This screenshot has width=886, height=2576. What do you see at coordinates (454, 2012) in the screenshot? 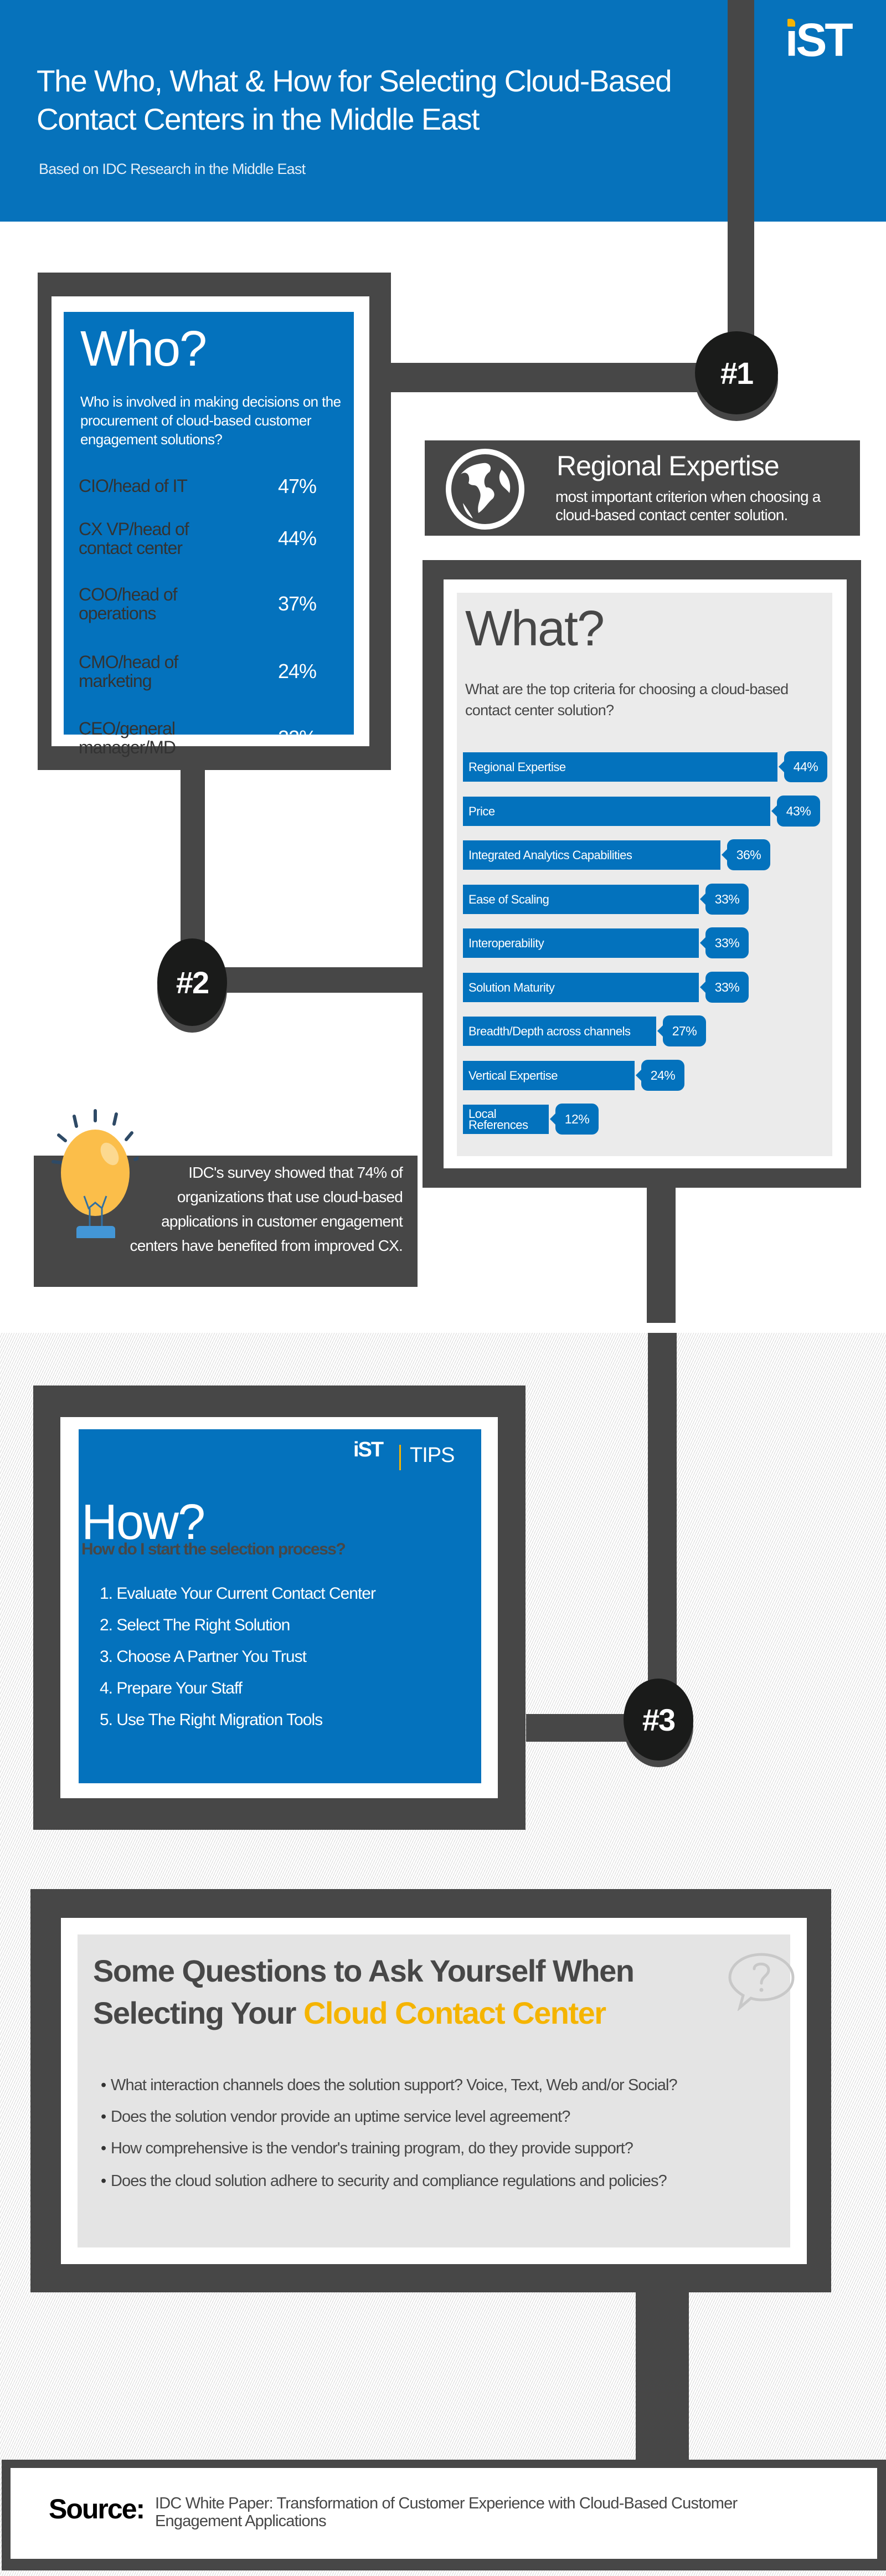
I see `questions-title-accent: Cloud Contact Center` at bounding box center [454, 2012].